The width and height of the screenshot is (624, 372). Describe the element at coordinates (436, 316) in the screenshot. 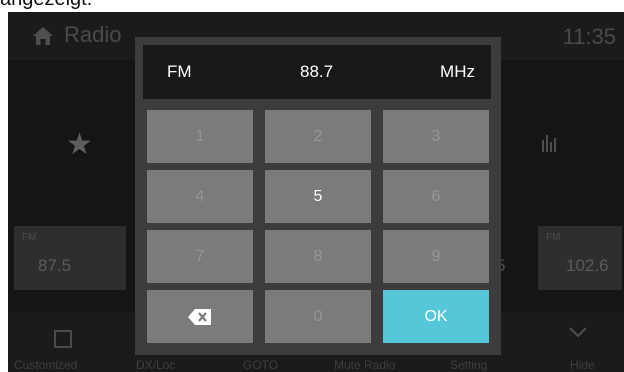

I see `ok-button: OK` at that location.